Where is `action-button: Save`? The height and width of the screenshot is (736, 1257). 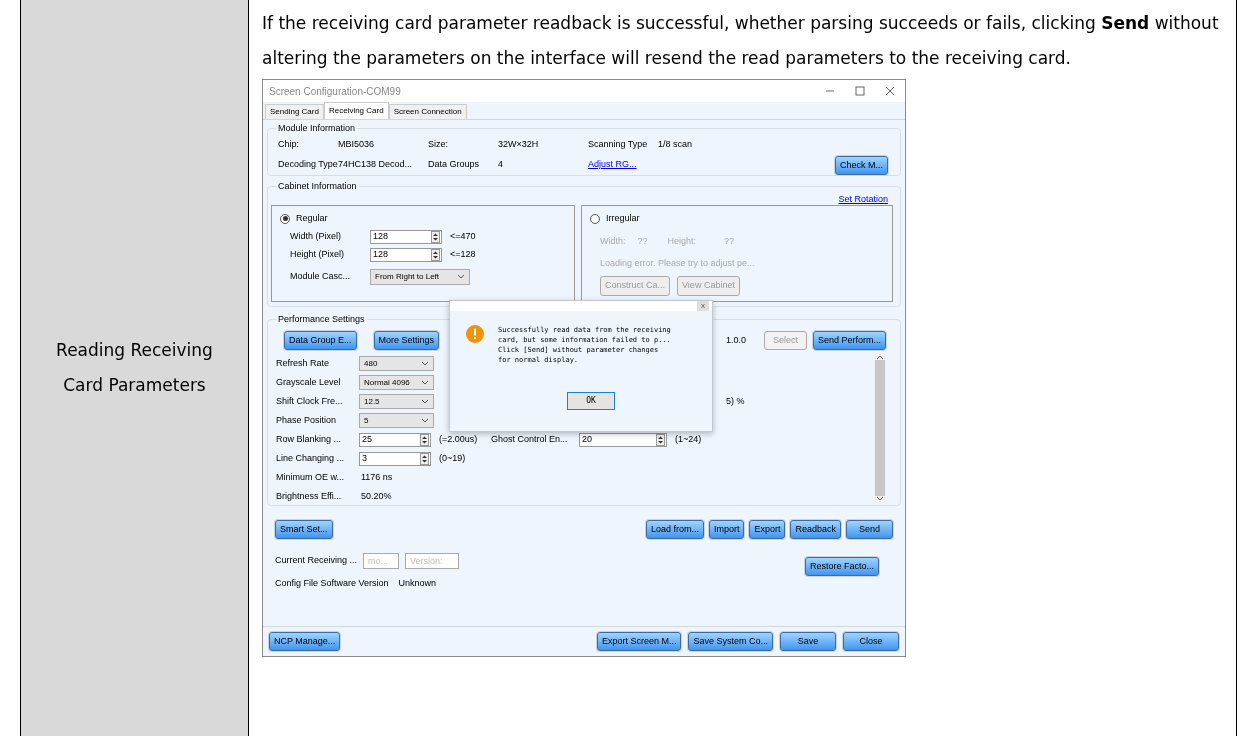
action-button: Save is located at coordinates (808, 641).